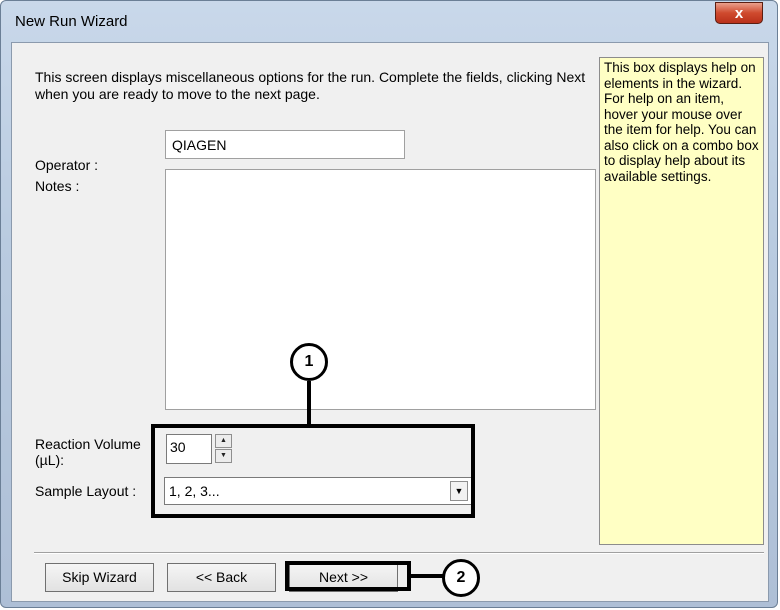 This screenshot has width=780, height=610. Describe the element at coordinates (461, 578) in the screenshot. I see `callout-2-badge: 2` at that location.